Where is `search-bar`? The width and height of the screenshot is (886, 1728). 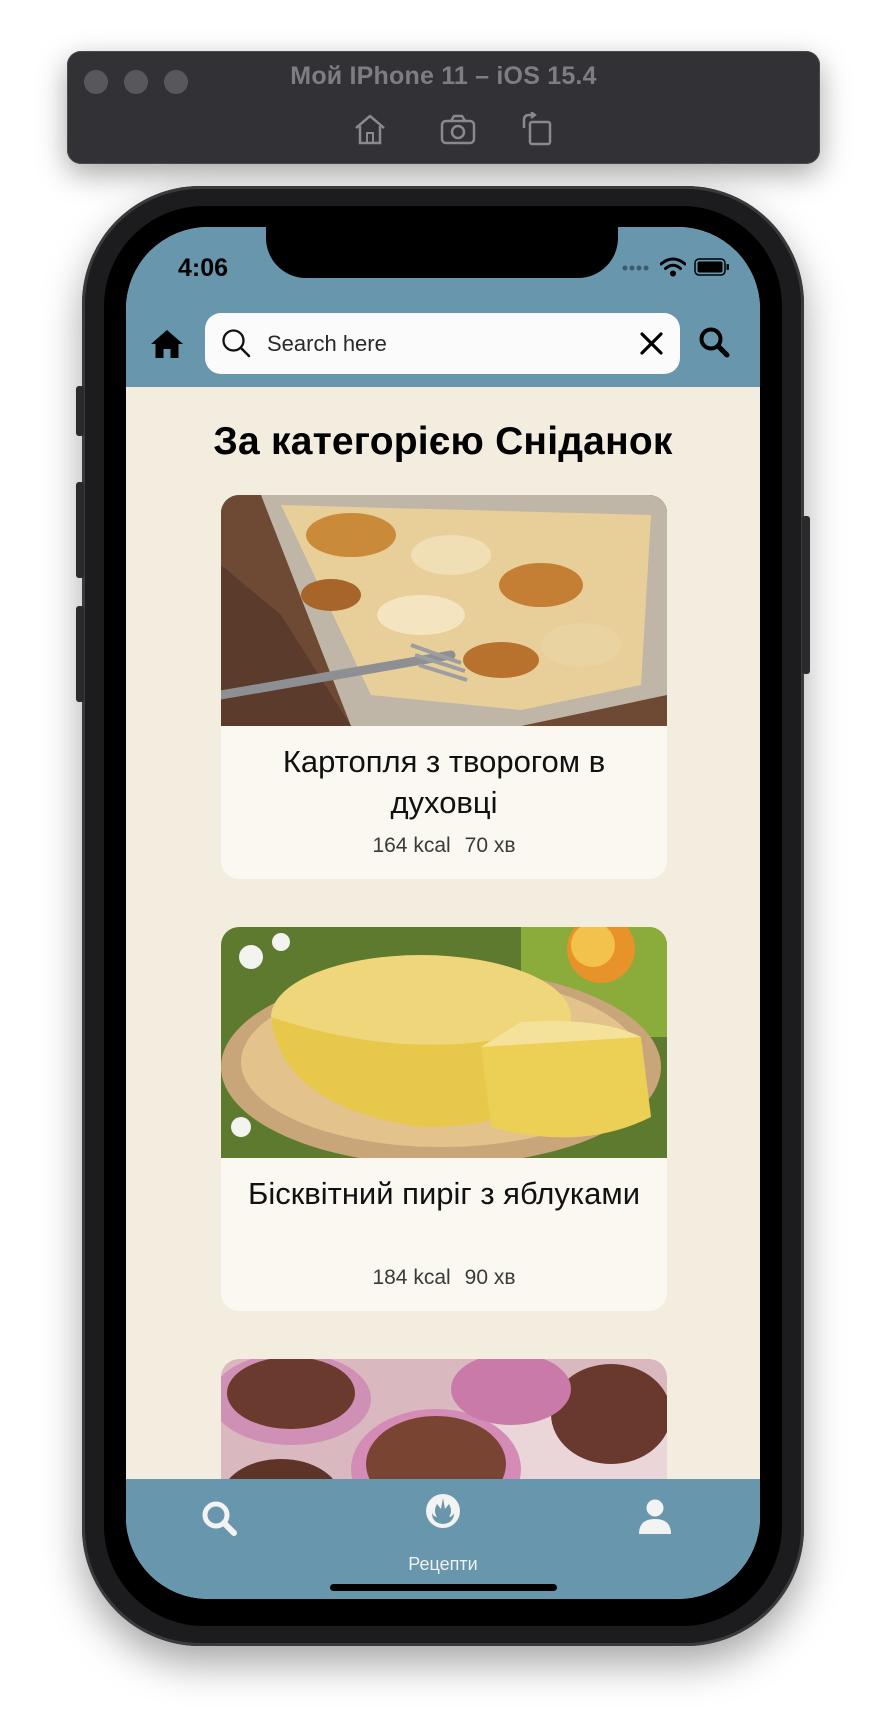 search-bar is located at coordinates (442, 343).